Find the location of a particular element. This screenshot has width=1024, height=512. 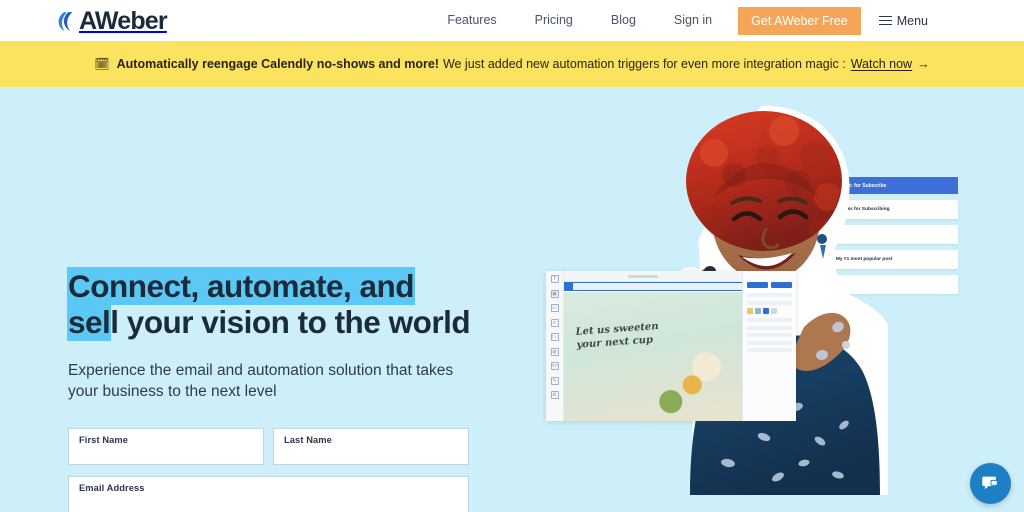

name-fields-row: First Name Last Name is located at coordinates (278, 446).